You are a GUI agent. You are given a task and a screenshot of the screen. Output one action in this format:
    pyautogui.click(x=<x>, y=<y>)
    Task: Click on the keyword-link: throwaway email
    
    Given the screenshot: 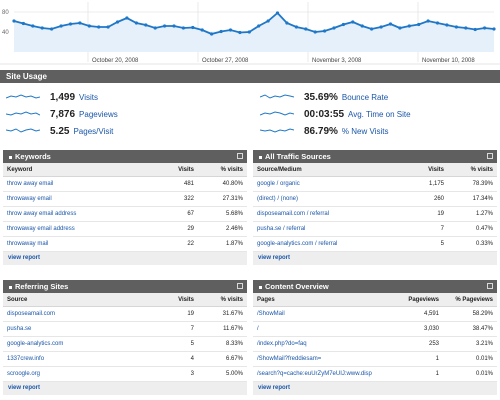 What is the action you would take?
    pyautogui.click(x=78, y=199)
    